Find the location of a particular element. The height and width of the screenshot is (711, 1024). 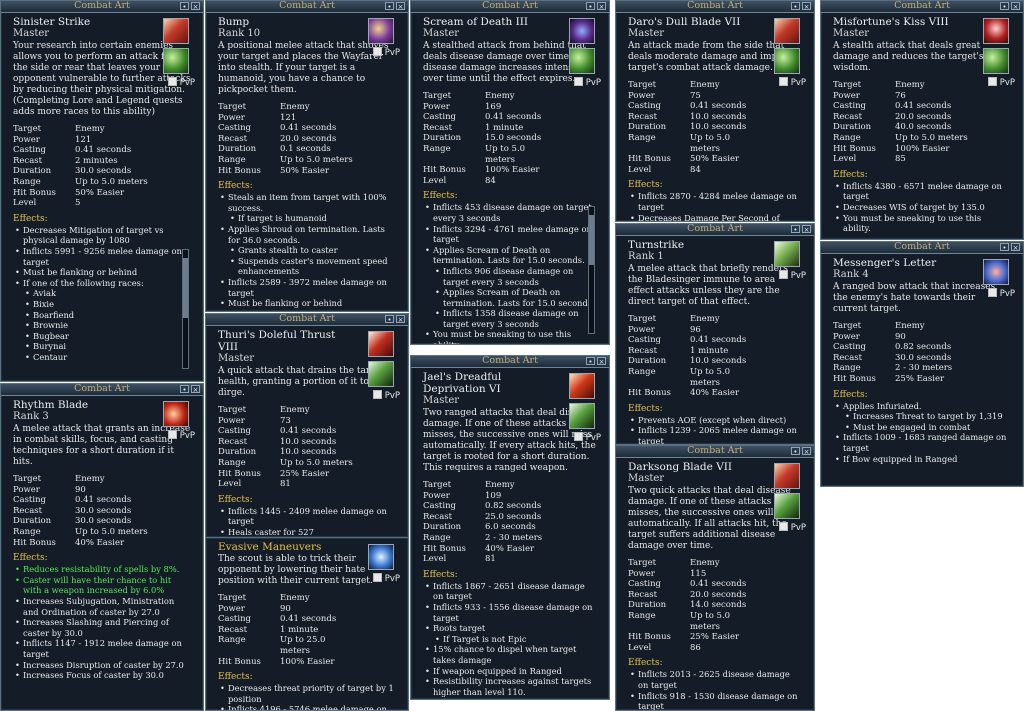

rhythm-icon is located at coordinates (176, 414).